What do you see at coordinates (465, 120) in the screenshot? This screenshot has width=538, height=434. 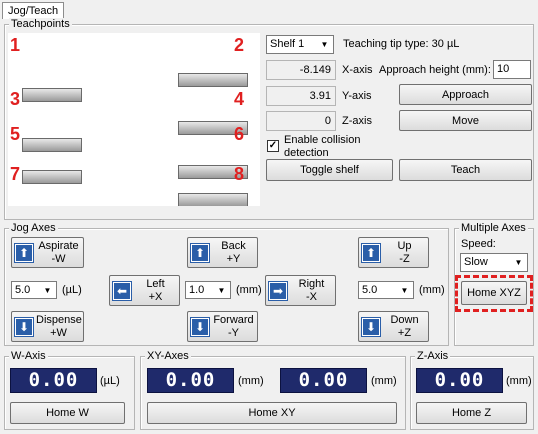 I see `move-button: Move` at bounding box center [465, 120].